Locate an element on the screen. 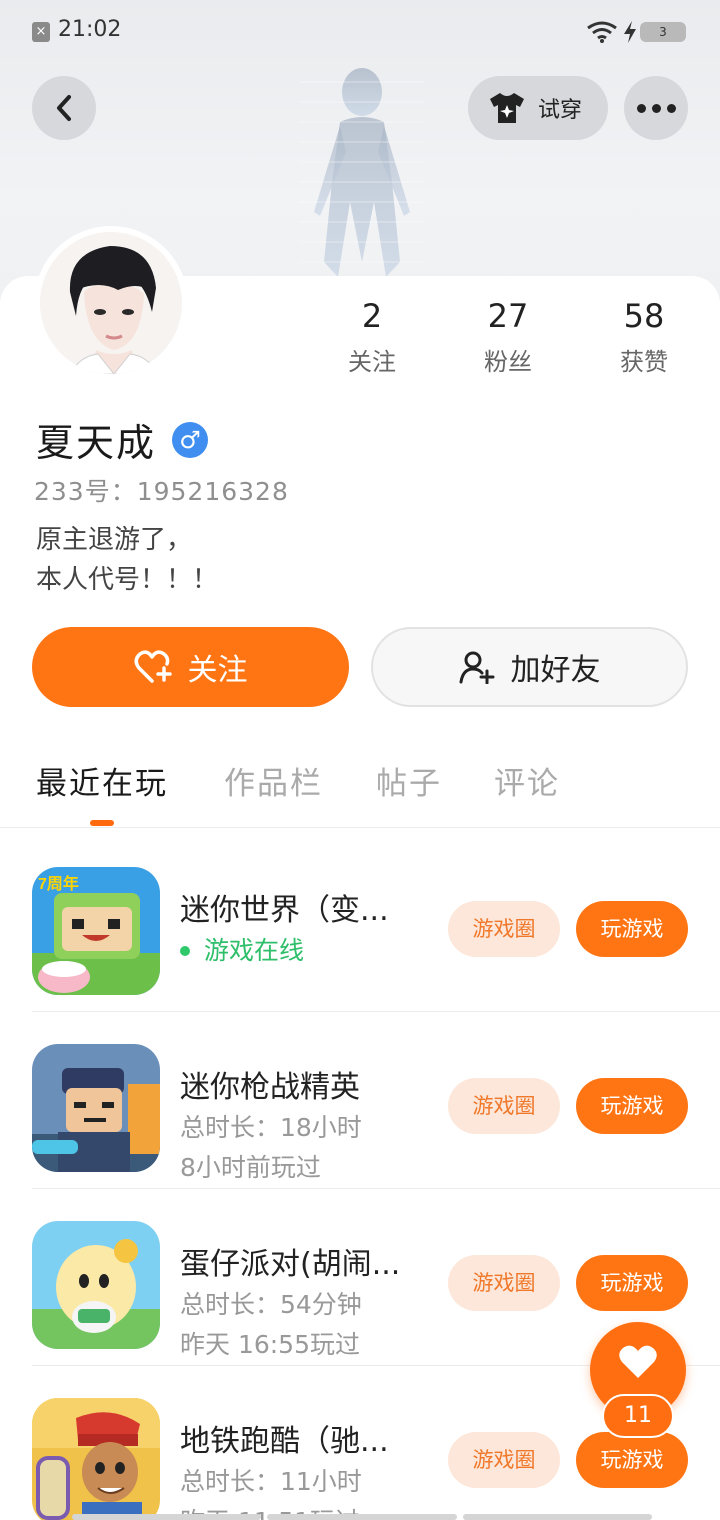 The image size is (720, 1520). try-on-button: 试穿 is located at coordinates (538, 108).